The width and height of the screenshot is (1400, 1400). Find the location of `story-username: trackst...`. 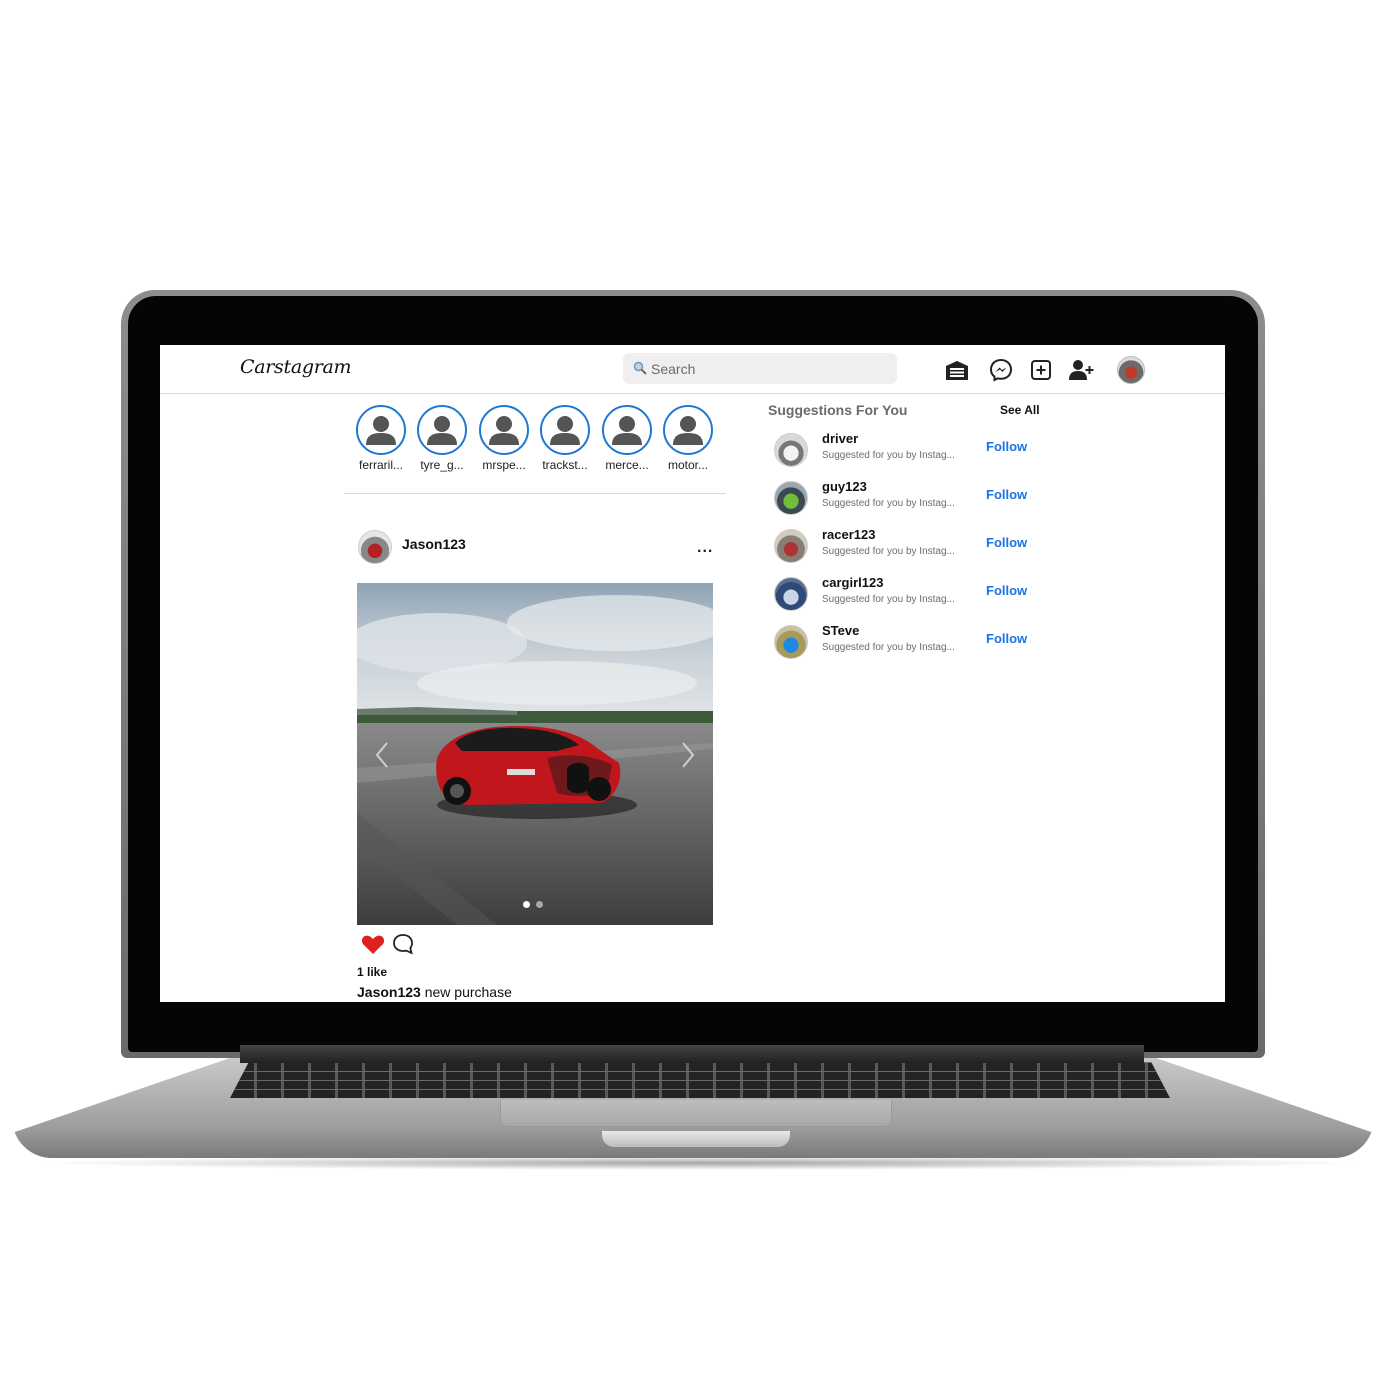

story-username: trackst... is located at coordinates (565, 465).